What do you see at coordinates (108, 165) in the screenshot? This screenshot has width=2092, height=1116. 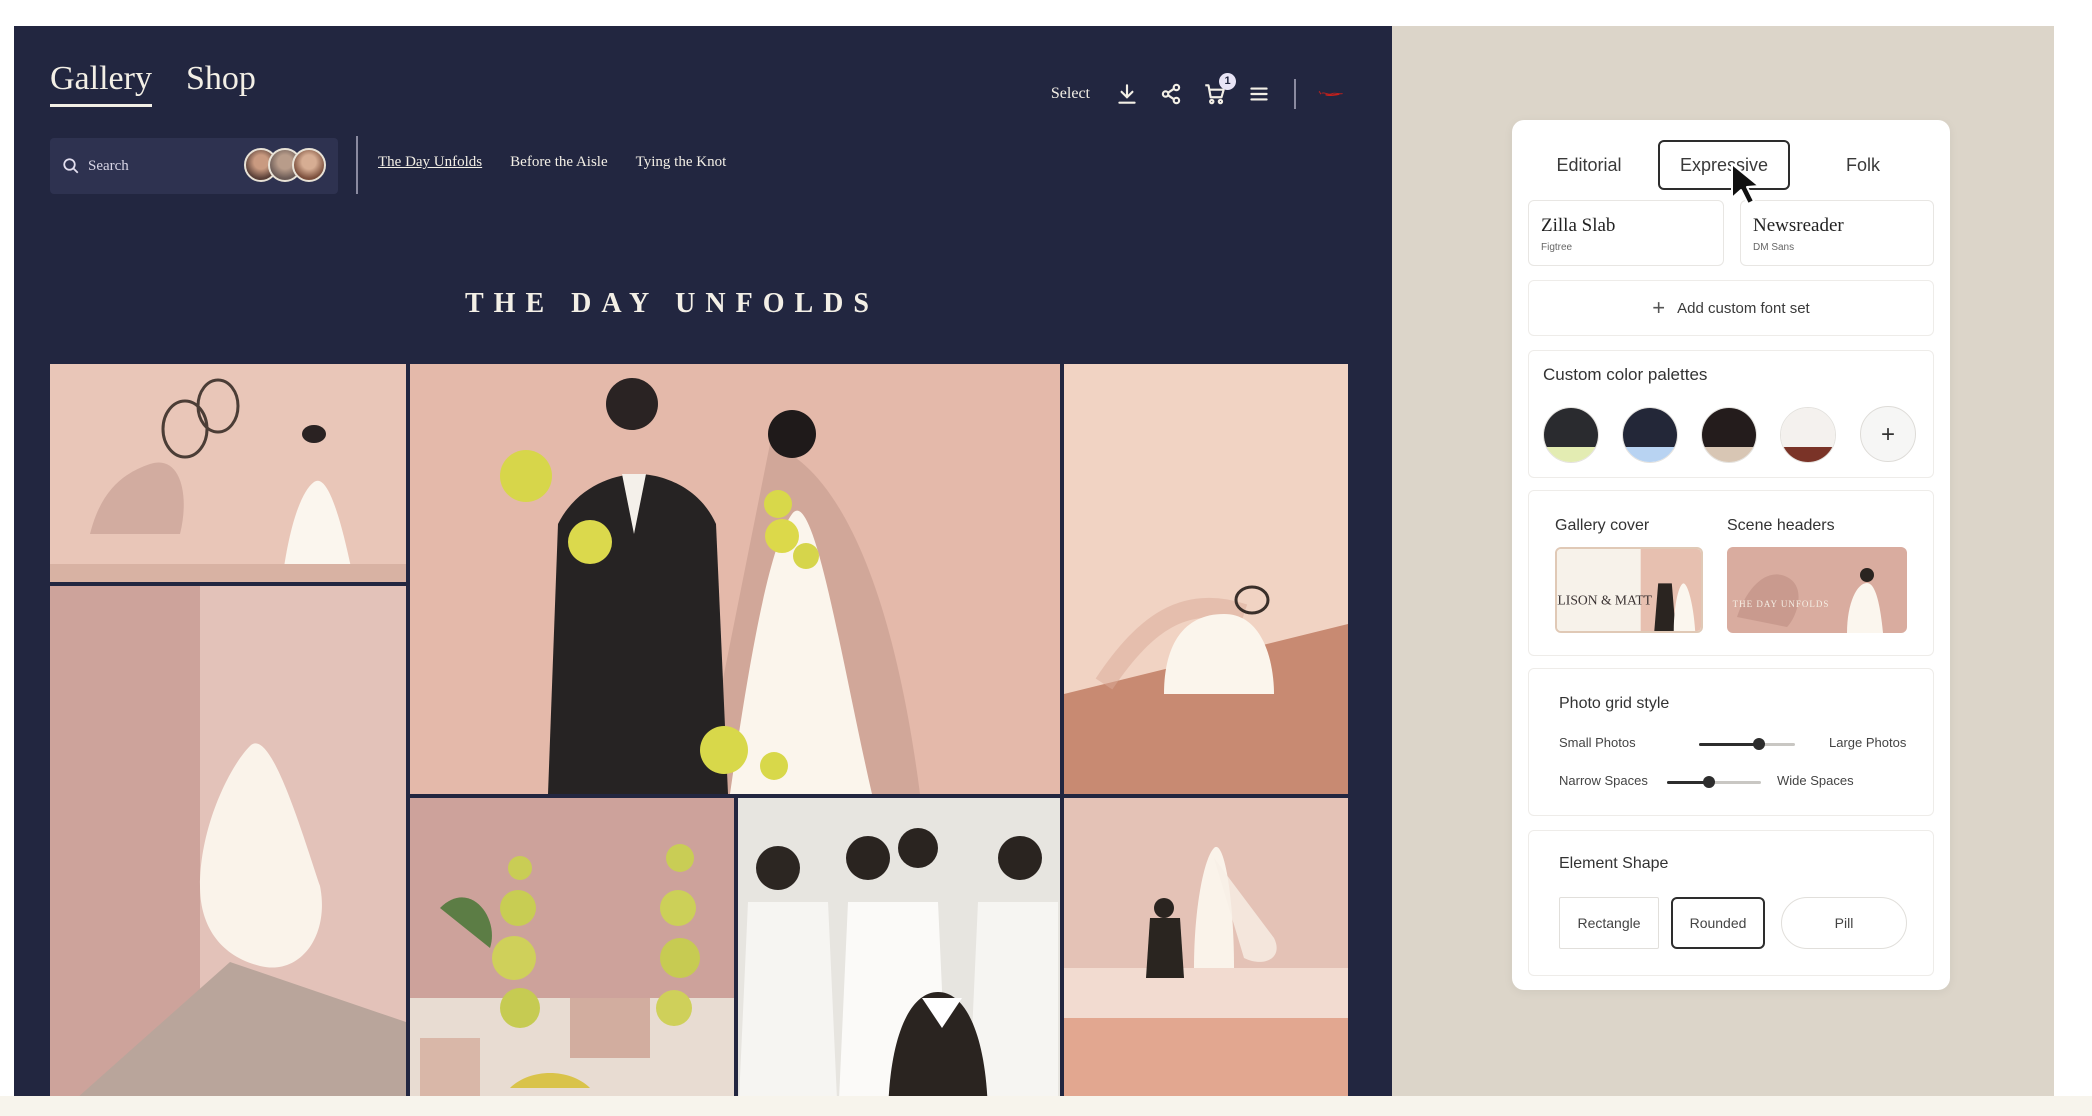 I see `search-placeholder: Search` at bounding box center [108, 165].